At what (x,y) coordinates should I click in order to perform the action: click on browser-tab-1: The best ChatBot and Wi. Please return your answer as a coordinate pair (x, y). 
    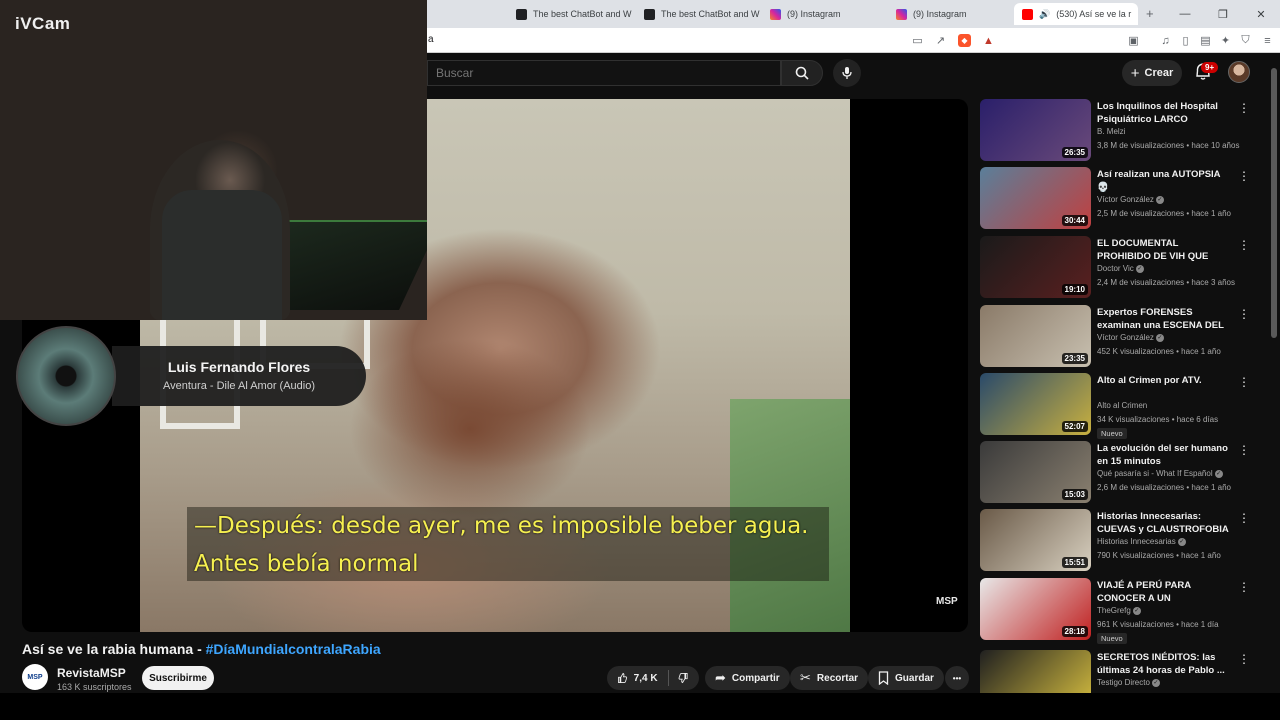
    Looking at the image, I should click on (570, 14).